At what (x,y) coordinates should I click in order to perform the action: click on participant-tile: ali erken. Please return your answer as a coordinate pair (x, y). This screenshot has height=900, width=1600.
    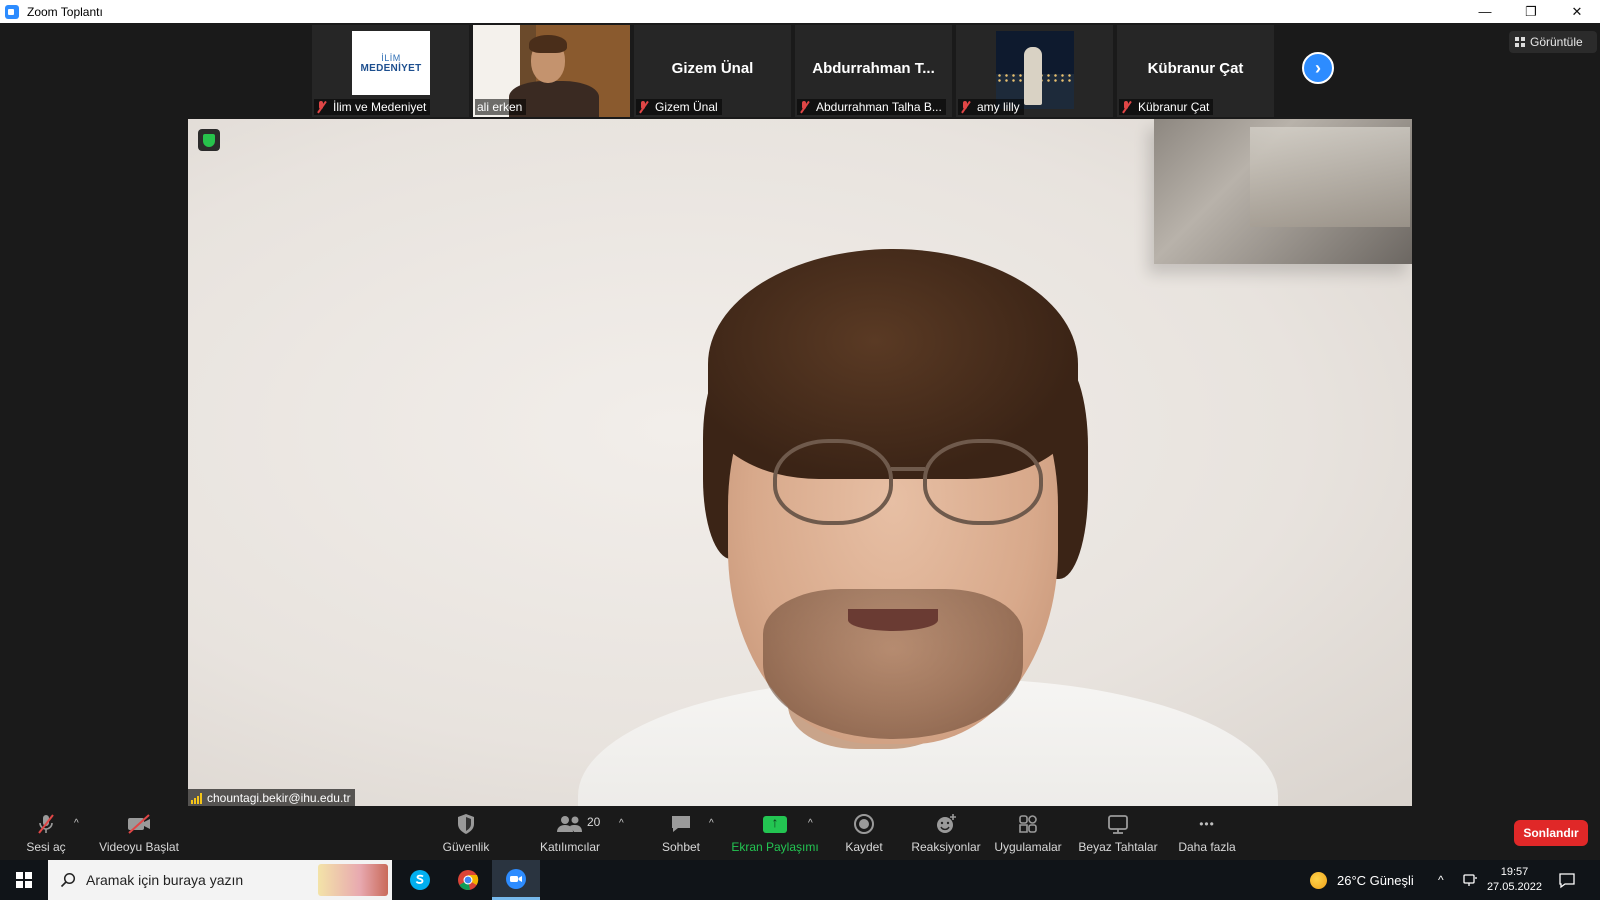
    Looking at the image, I should click on (551, 71).